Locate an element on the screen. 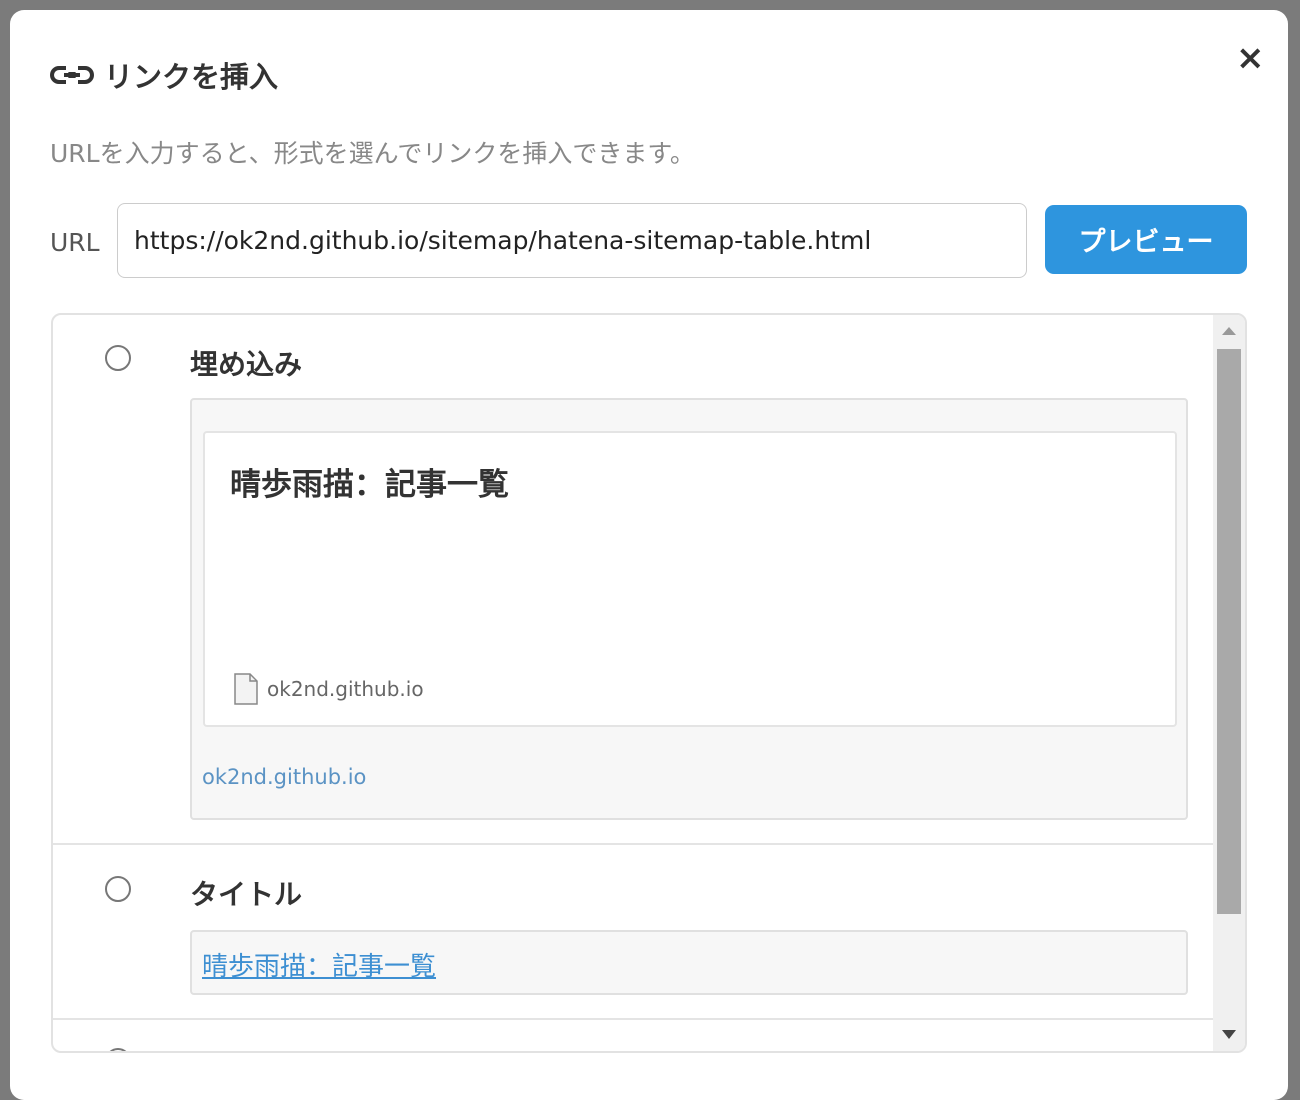  dialog-title-text: リンクを挿入 is located at coordinates (191, 77).